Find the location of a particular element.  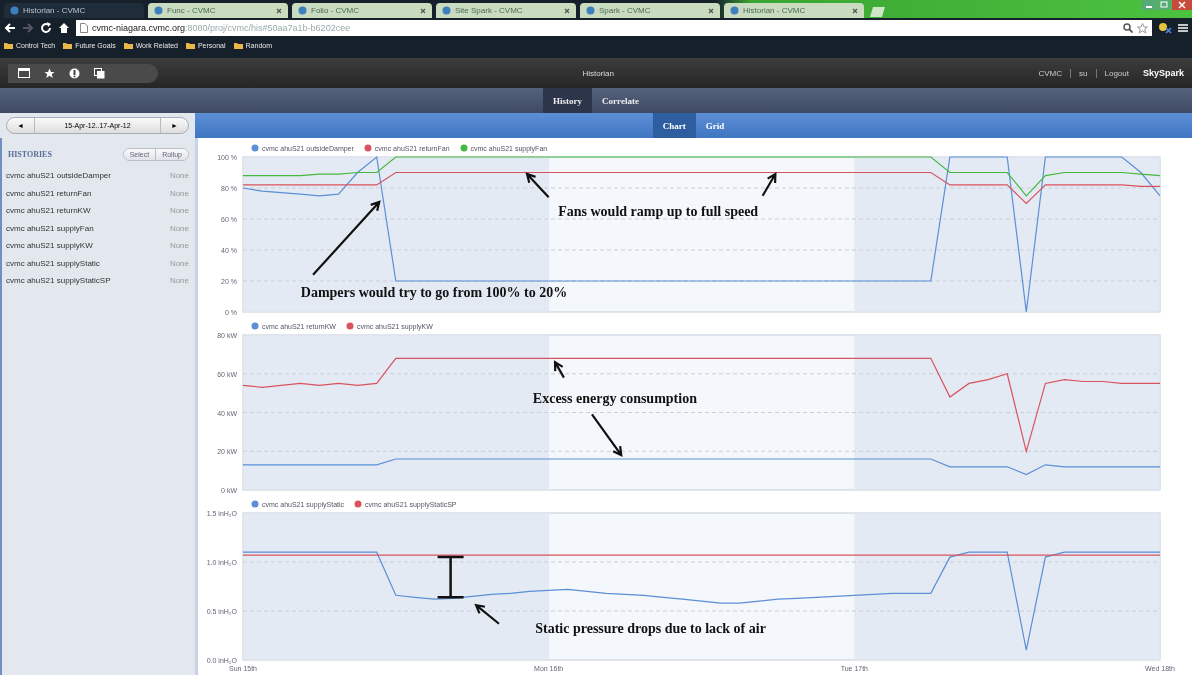

brand-name: SkySpark is located at coordinates (1163, 73).